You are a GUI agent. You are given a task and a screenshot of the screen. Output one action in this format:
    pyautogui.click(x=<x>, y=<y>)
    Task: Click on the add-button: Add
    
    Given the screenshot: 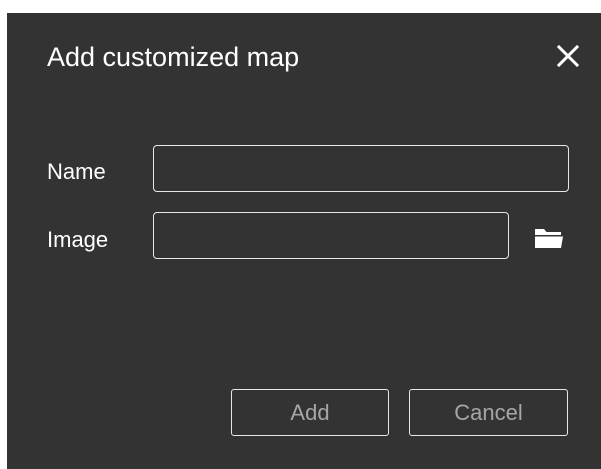 What is the action you would take?
    pyautogui.click(x=310, y=412)
    